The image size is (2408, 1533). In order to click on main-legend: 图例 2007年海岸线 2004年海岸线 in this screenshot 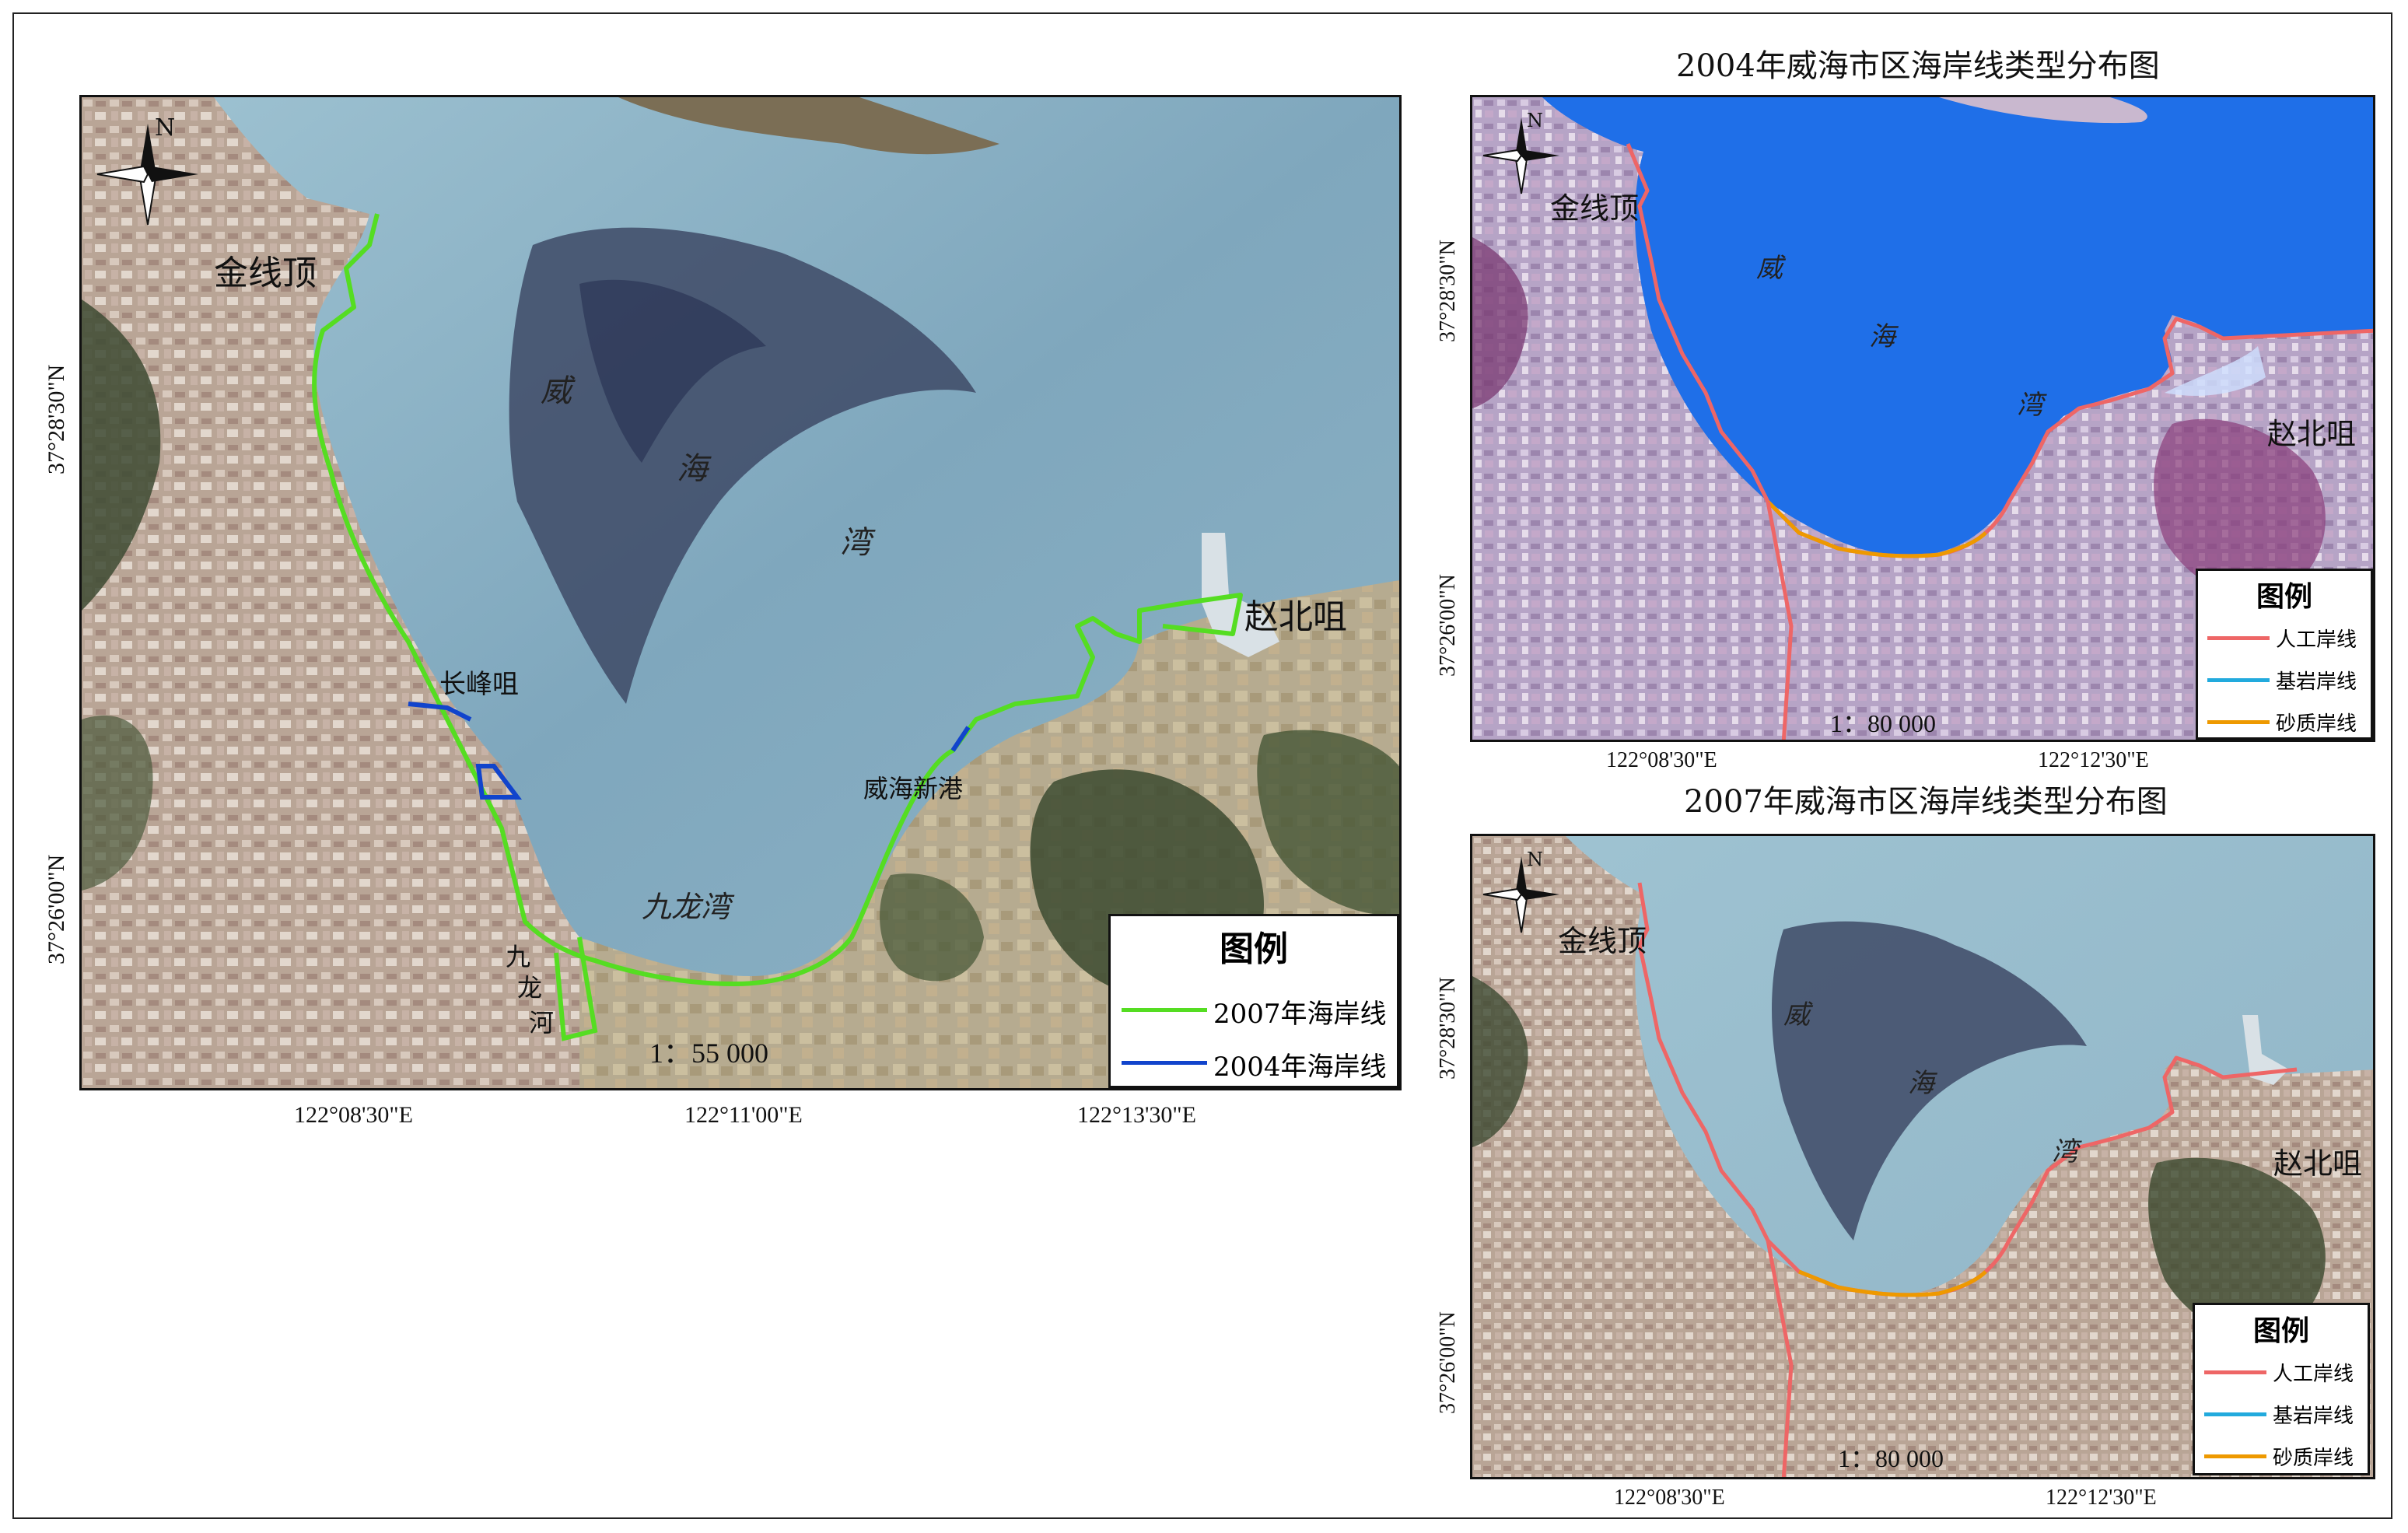, I will do `click(1254, 1001)`.